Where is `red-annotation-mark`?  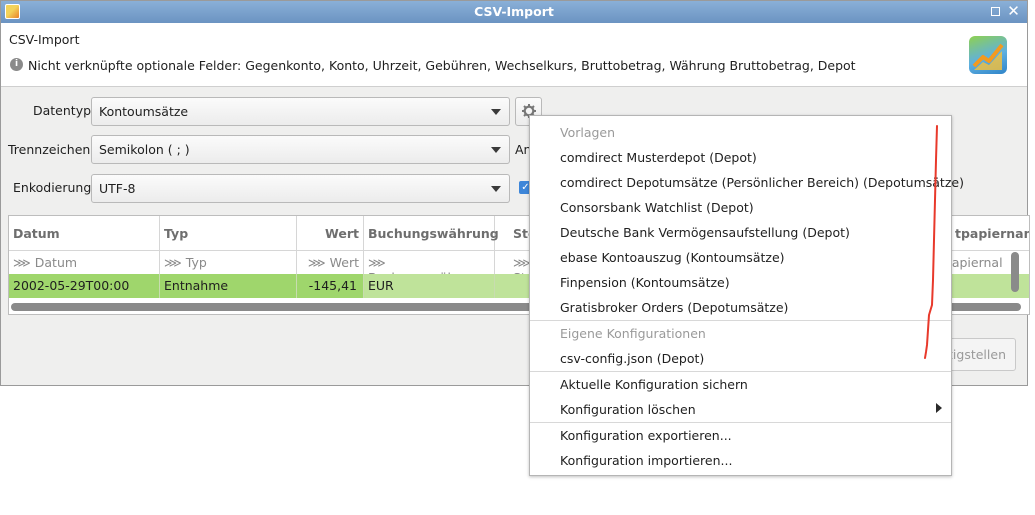
red-annotation-mark is located at coordinates (931, 242).